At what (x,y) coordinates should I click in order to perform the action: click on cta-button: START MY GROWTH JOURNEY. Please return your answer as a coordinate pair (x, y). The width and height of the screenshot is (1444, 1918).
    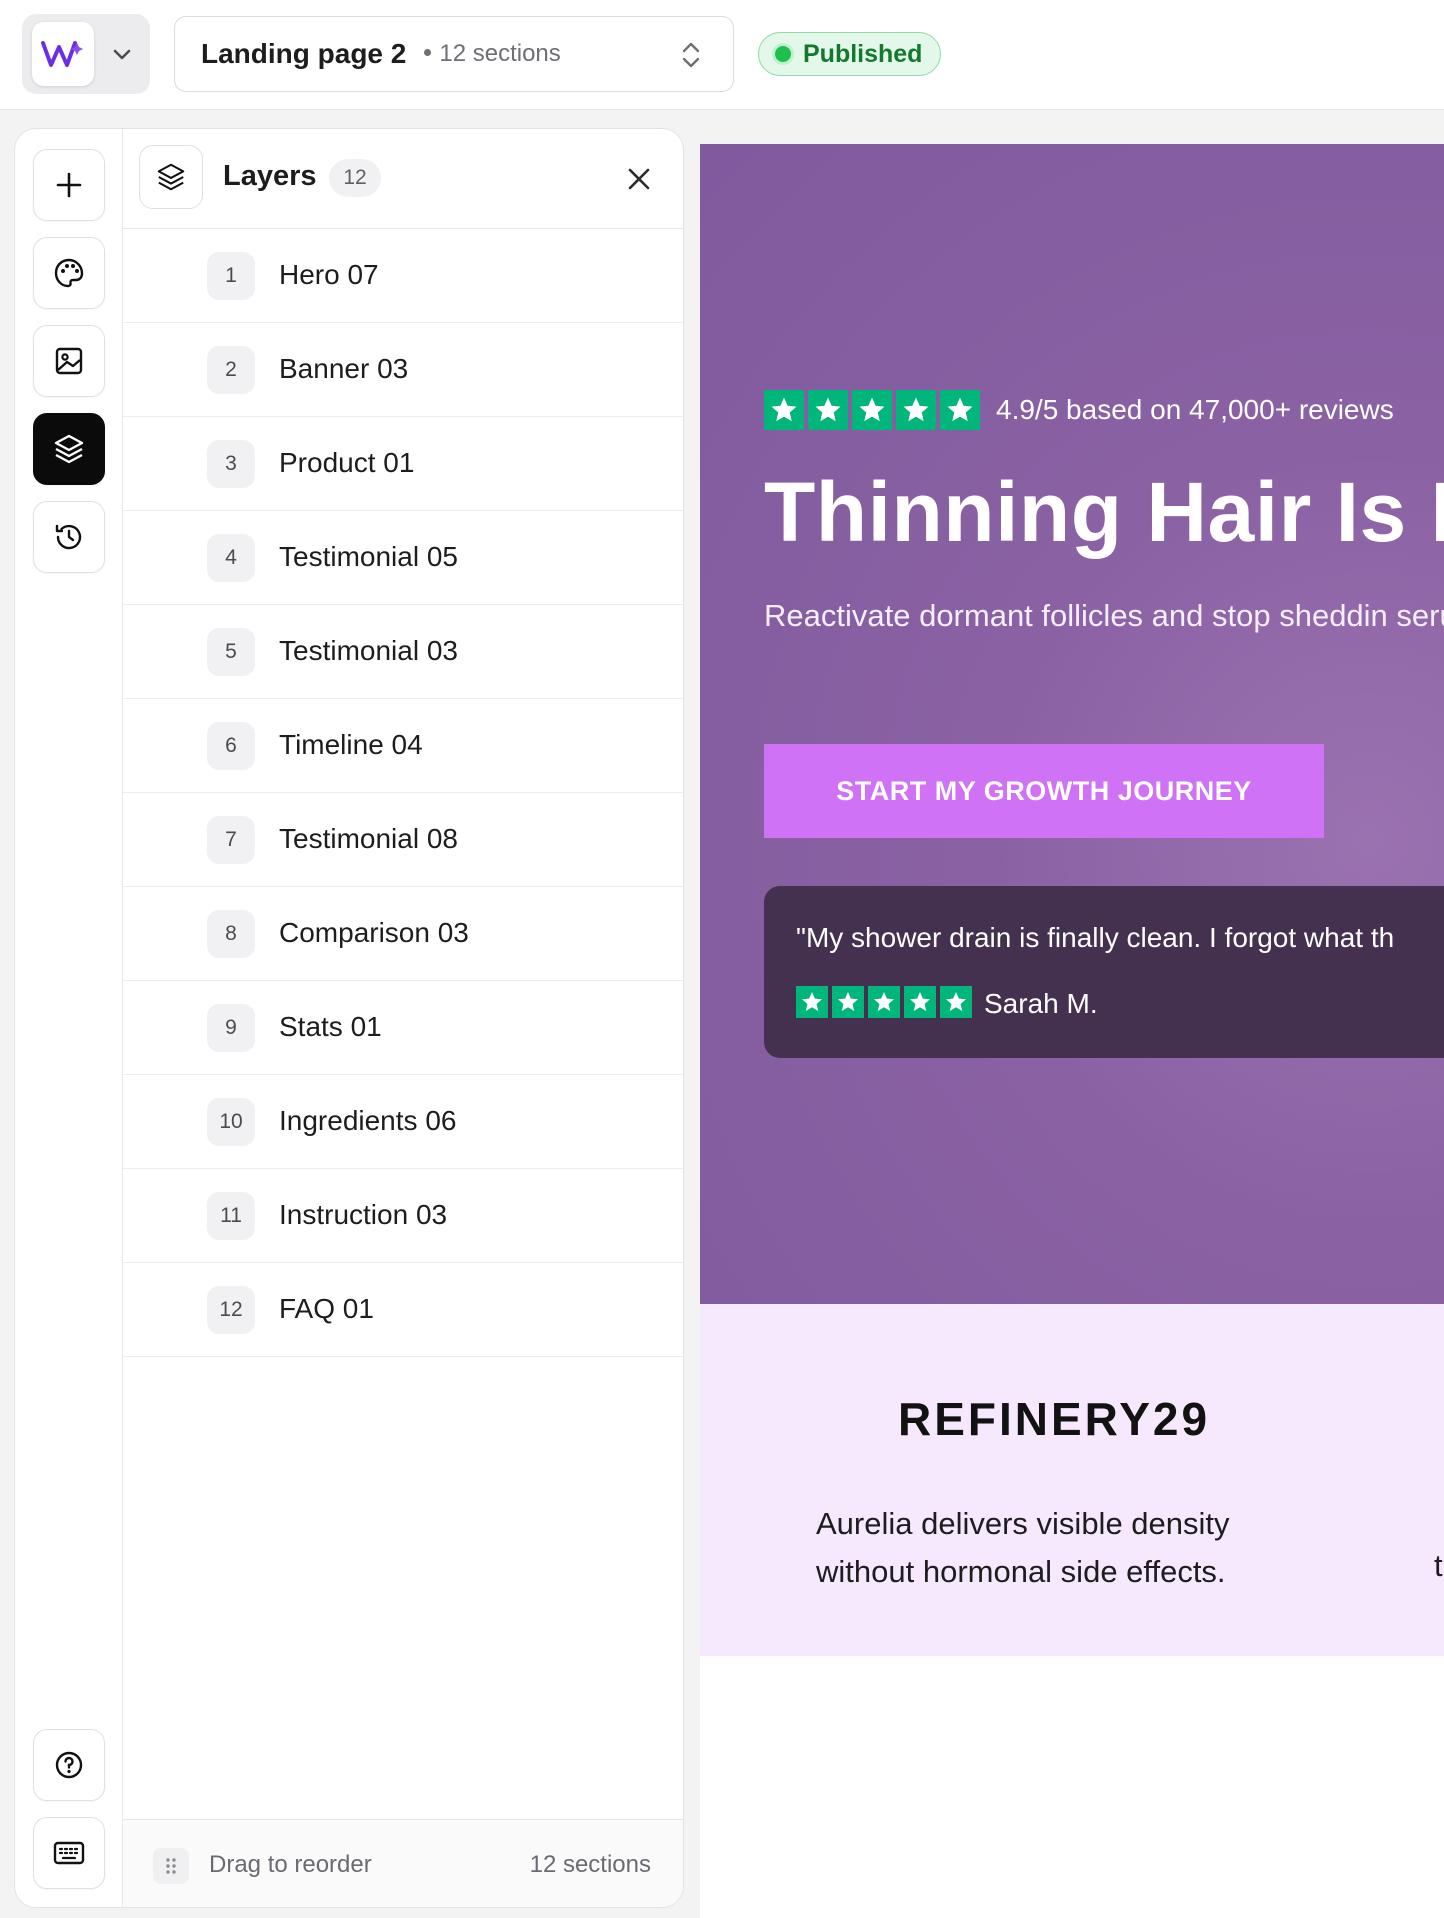
    Looking at the image, I should click on (1044, 791).